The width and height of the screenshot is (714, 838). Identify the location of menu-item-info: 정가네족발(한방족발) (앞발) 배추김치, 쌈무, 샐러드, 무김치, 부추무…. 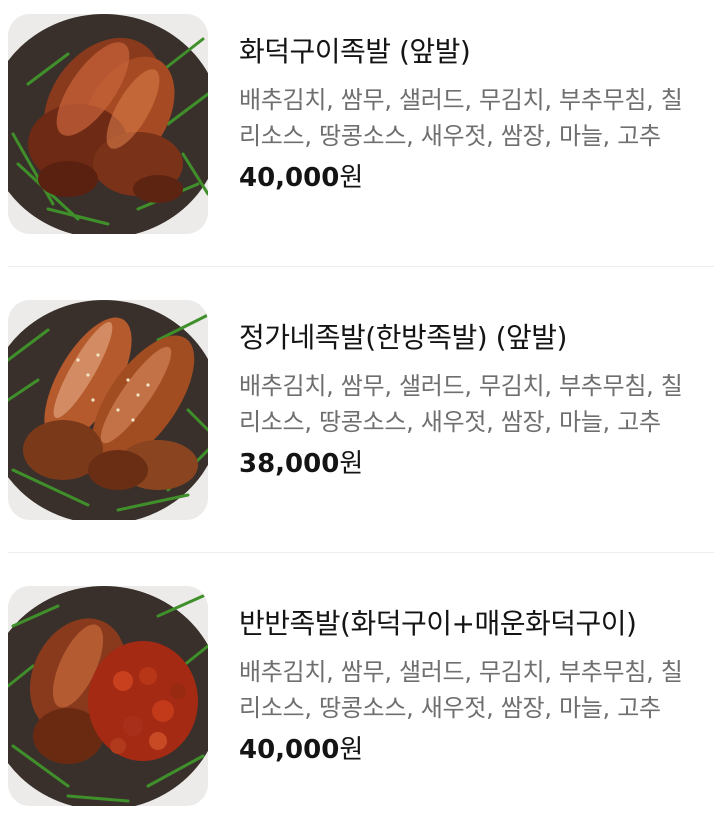
(469, 401).